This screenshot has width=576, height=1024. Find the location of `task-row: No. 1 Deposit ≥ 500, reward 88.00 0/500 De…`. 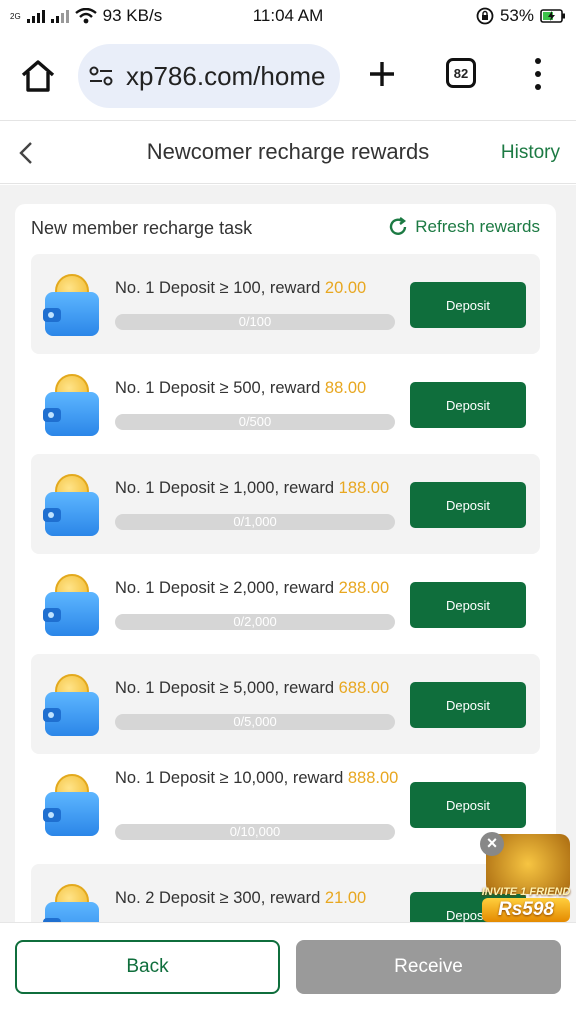

task-row: No. 1 Deposit ≥ 500, reward 88.00 0/500 De… is located at coordinates (285, 404).